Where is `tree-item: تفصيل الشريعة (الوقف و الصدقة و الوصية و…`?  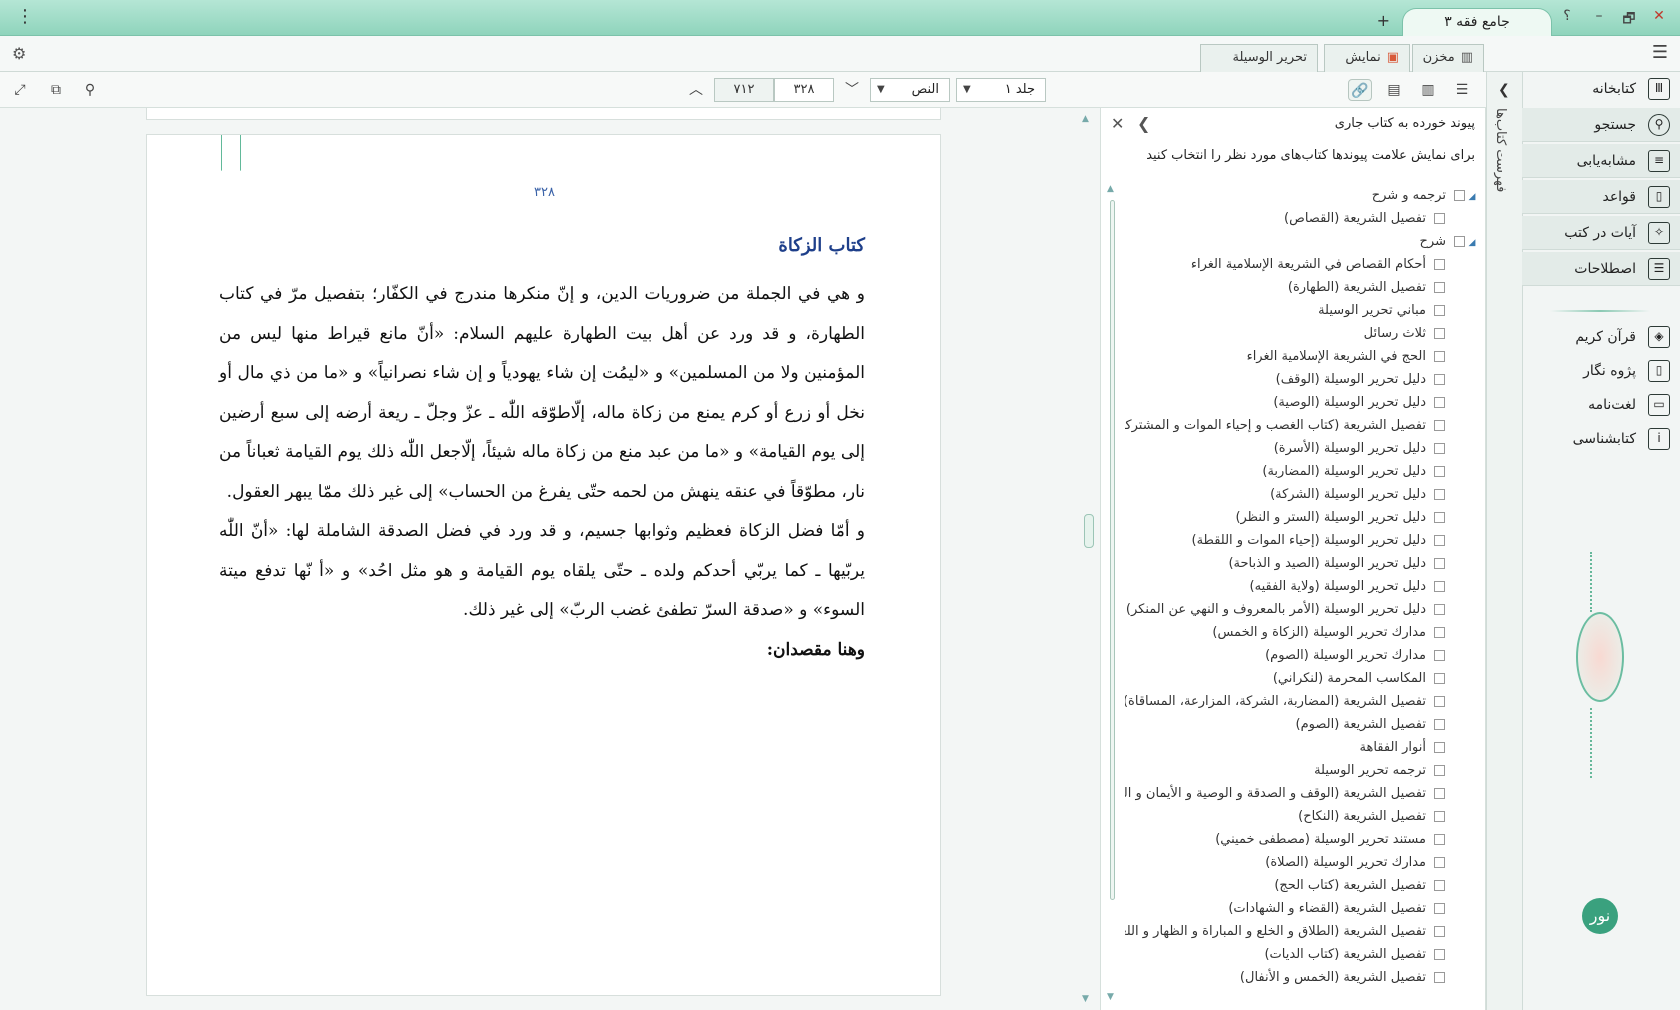 tree-item: تفصيل الشريعة (الوقف و الصدقة و الوصية و… is located at coordinates (1305, 793).